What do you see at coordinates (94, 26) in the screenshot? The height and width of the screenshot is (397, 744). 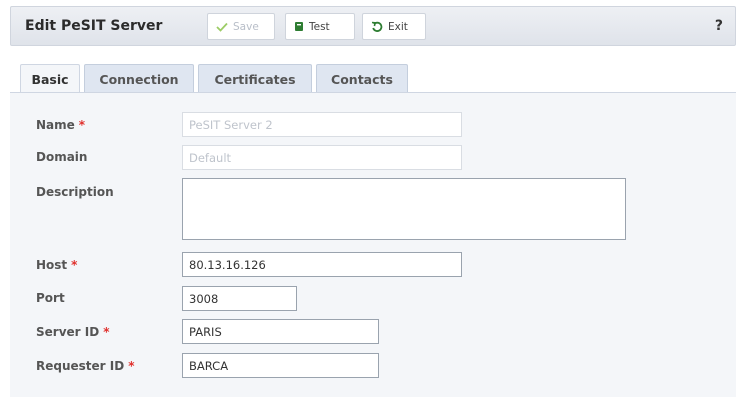 I see `page-title: Edit PeSIT Server` at bounding box center [94, 26].